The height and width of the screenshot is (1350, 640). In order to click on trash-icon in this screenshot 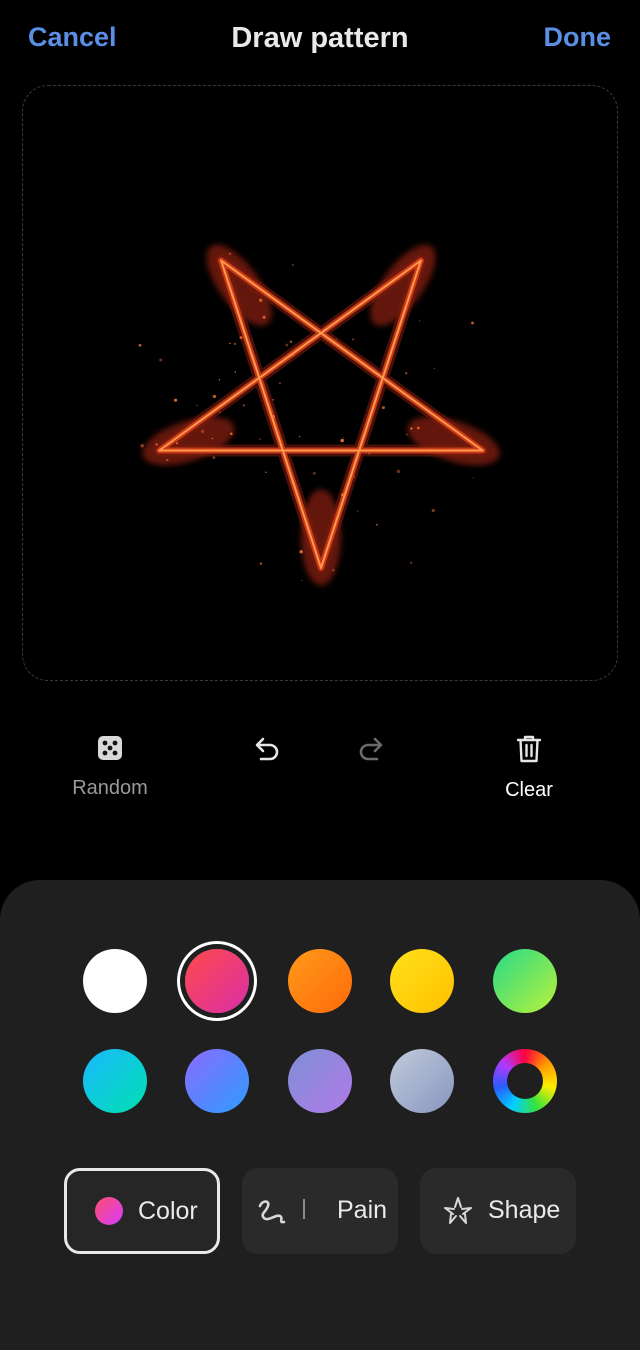, I will do `click(529, 749)`.